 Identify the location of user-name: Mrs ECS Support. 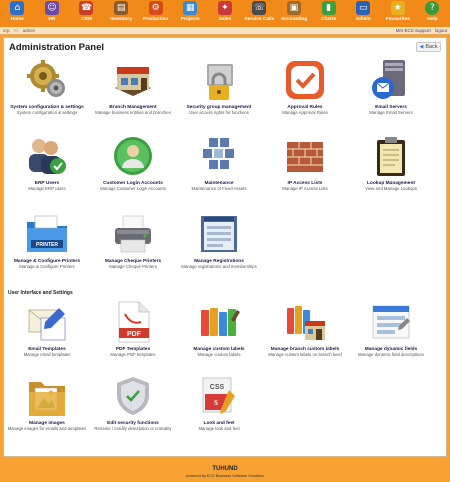
(413, 30).